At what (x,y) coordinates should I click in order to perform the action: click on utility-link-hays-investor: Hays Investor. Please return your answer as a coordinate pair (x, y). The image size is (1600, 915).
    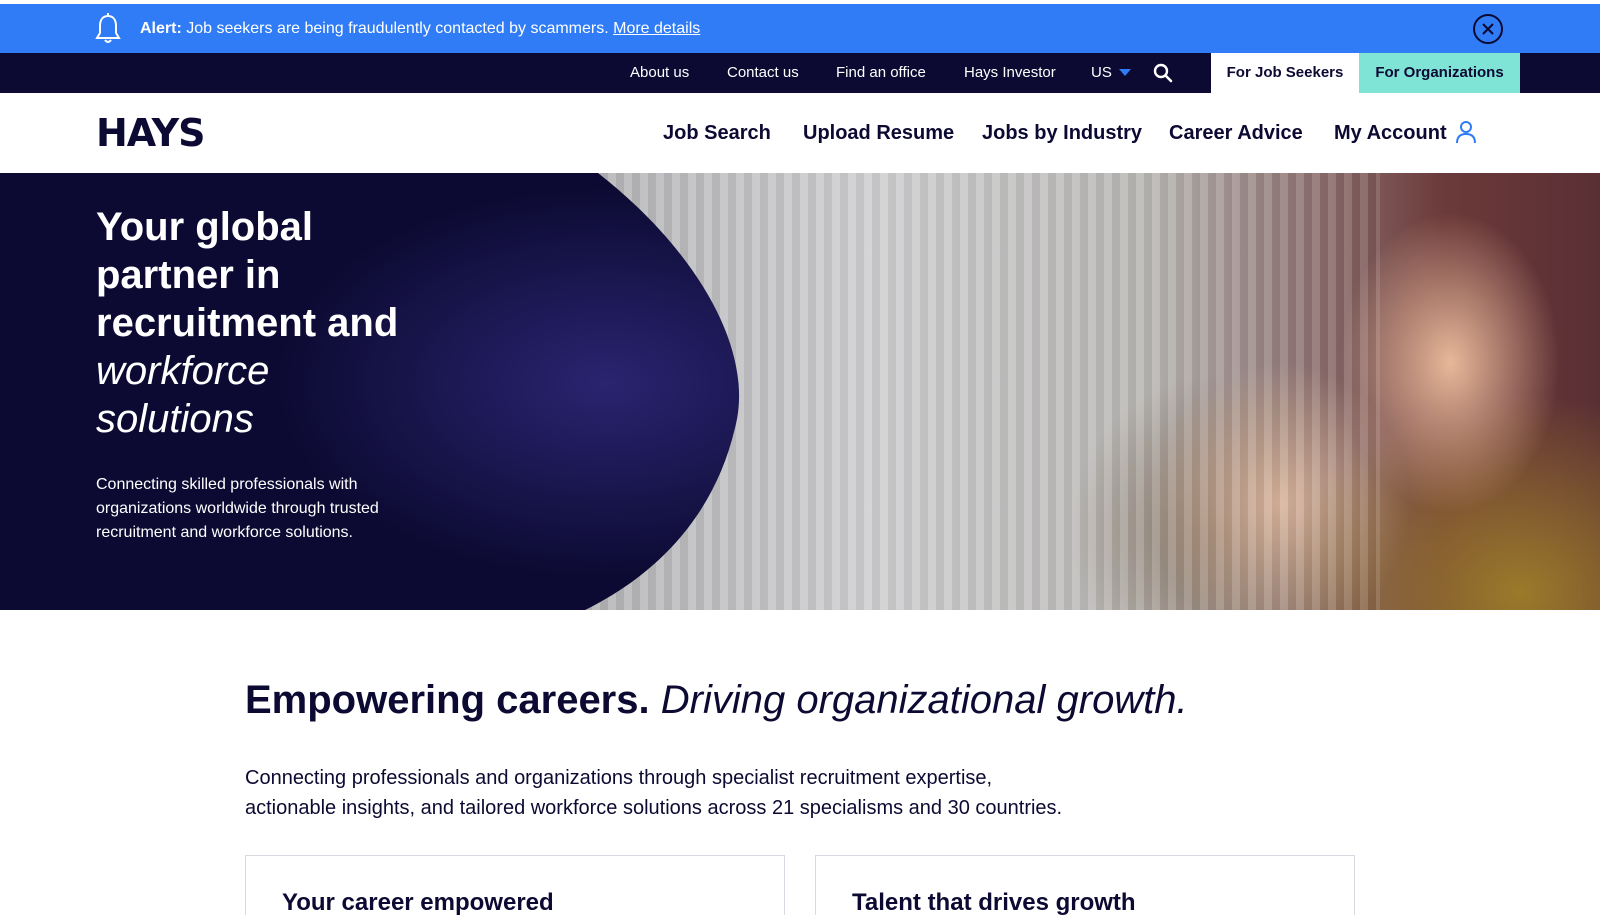
    Looking at the image, I should click on (1010, 73).